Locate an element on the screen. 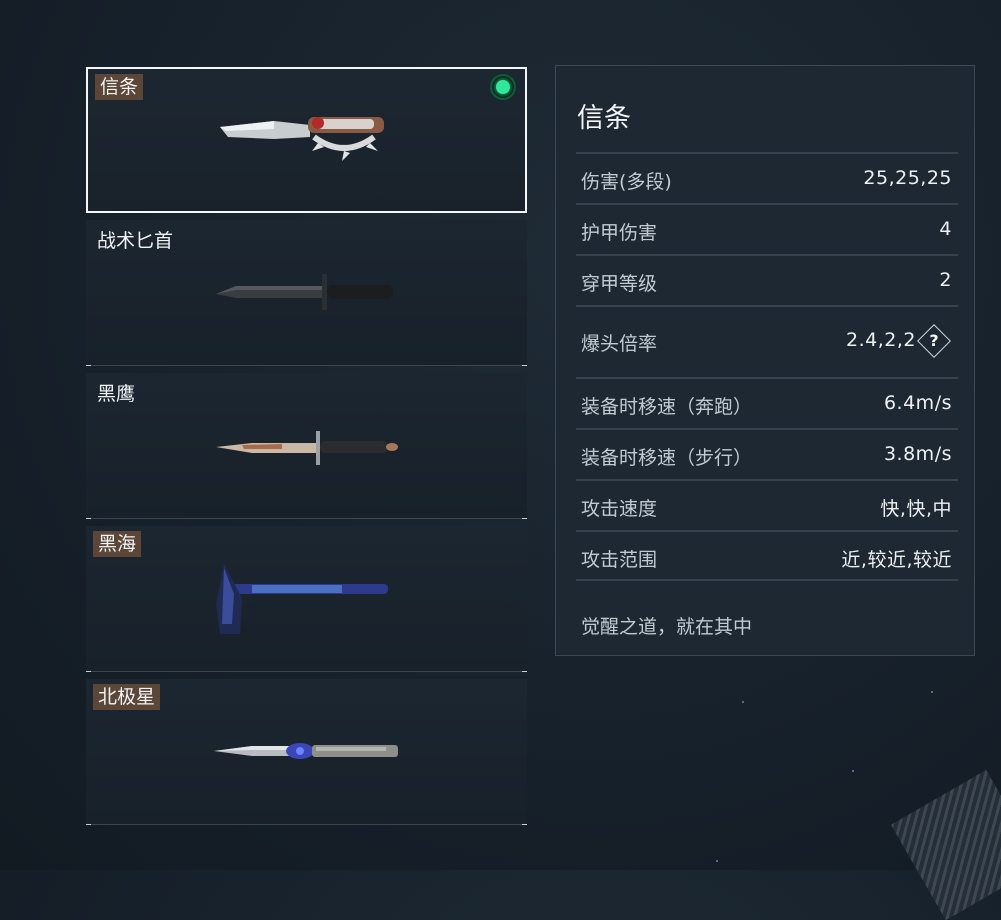 Image resolution: width=1001 pixels, height=920 pixels. weapon-card-tactical-dagger: 战术匕首 is located at coordinates (306, 293).